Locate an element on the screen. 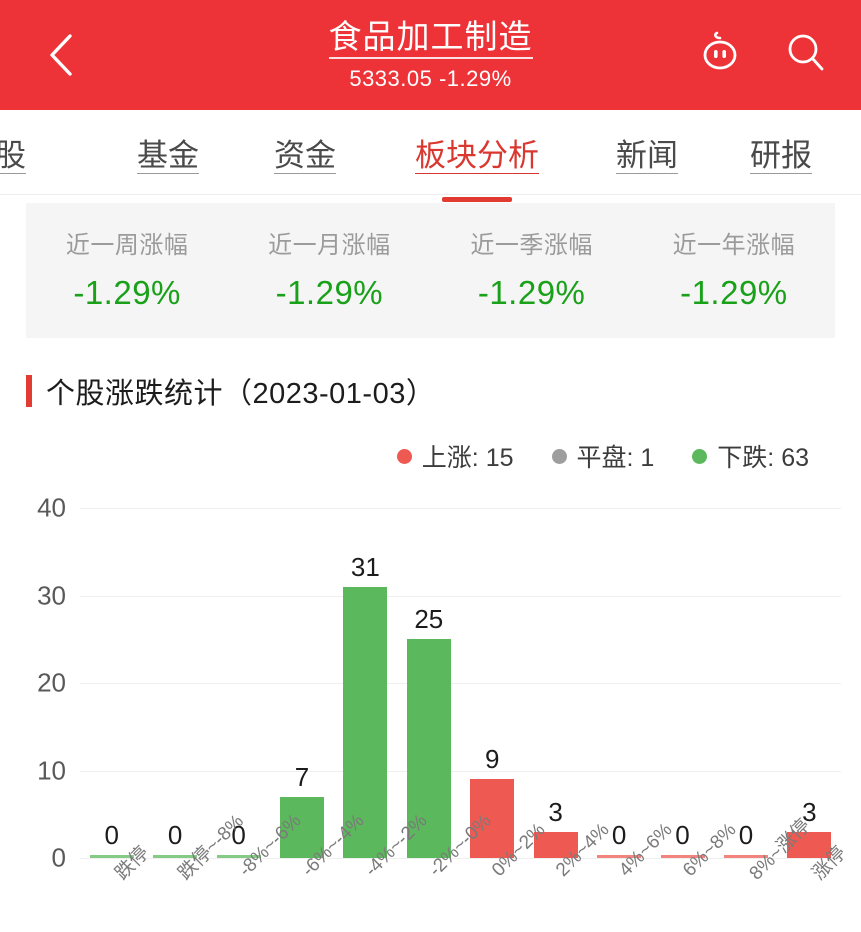  tab-3: 资金 is located at coordinates (305, 152).